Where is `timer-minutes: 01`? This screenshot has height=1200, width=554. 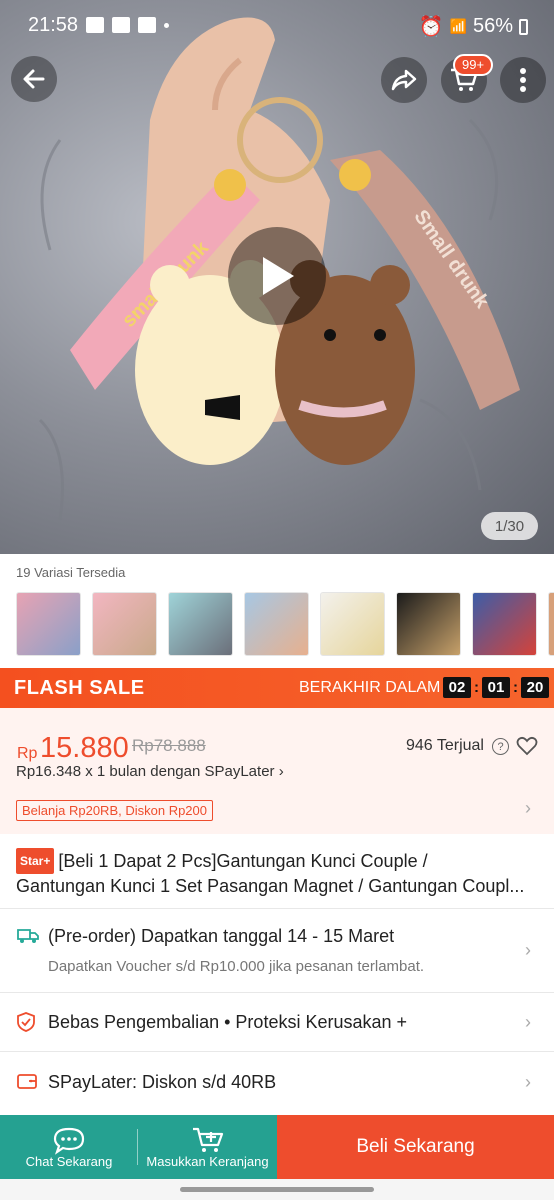 timer-minutes: 01 is located at coordinates (496, 687).